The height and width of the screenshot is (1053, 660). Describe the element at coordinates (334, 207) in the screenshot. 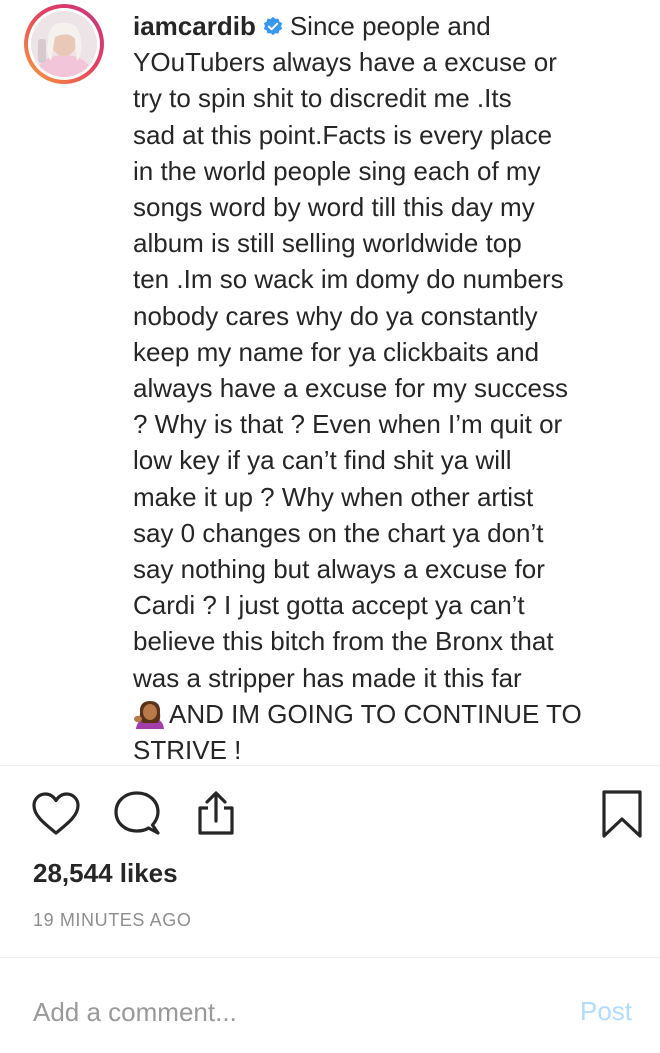

I see `caption-line: songs word by word till this day my` at that location.